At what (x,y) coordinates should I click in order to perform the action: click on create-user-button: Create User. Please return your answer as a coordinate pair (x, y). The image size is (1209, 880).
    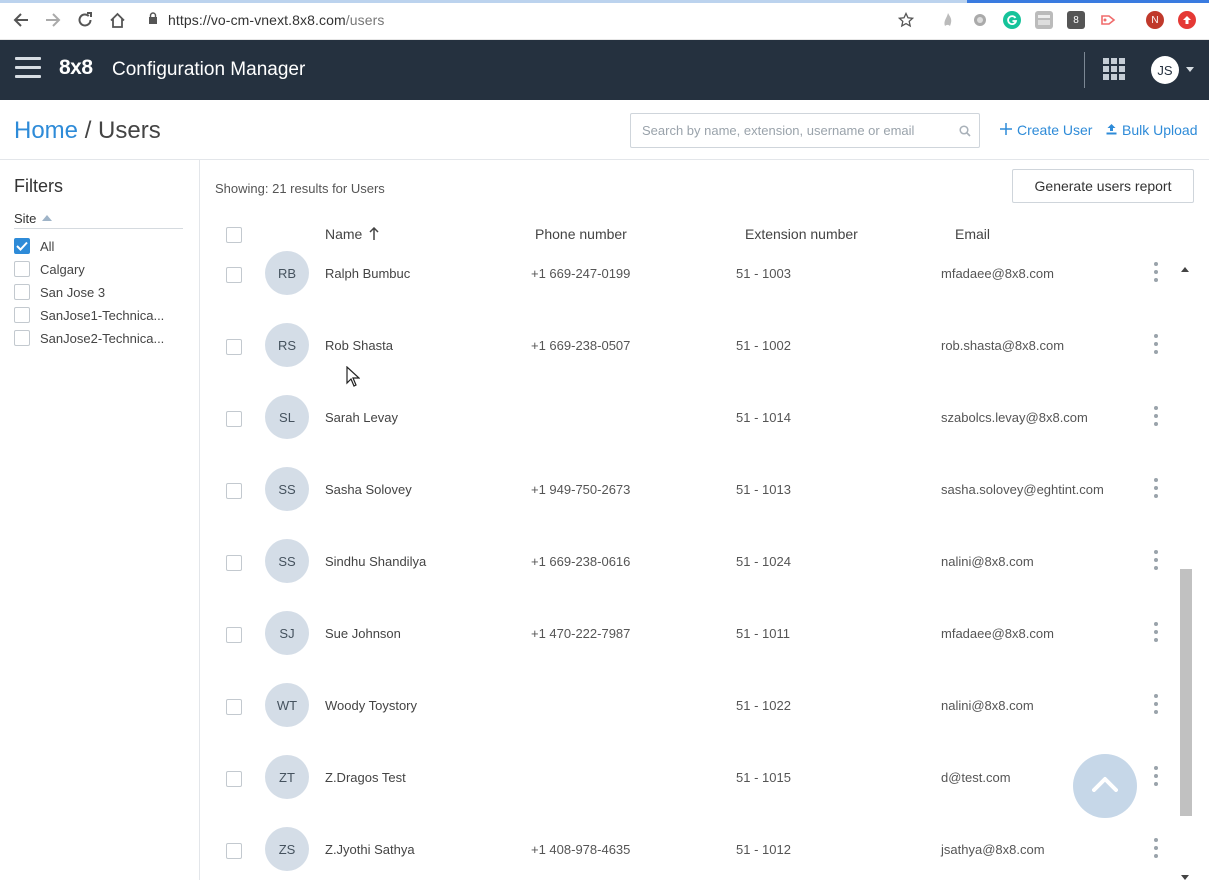
    Looking at the image, I should click on (1046, 130).